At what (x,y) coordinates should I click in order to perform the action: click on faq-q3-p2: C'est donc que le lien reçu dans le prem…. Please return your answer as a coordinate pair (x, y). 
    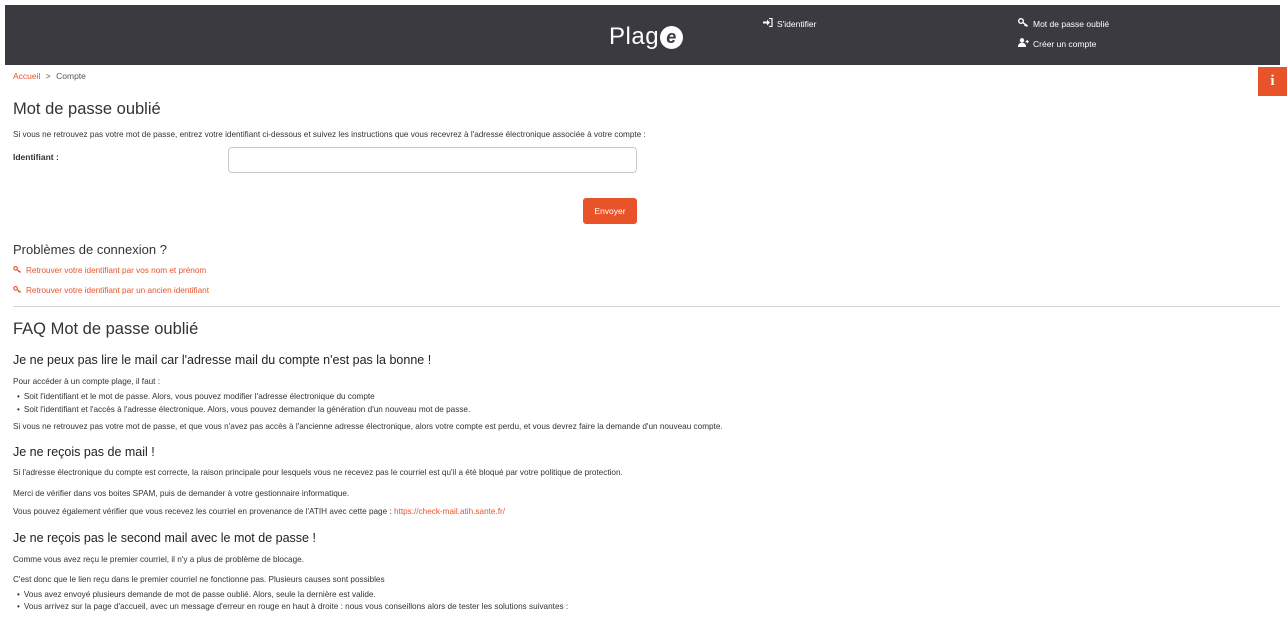
    Looking at the image, I should click on (199, 579).